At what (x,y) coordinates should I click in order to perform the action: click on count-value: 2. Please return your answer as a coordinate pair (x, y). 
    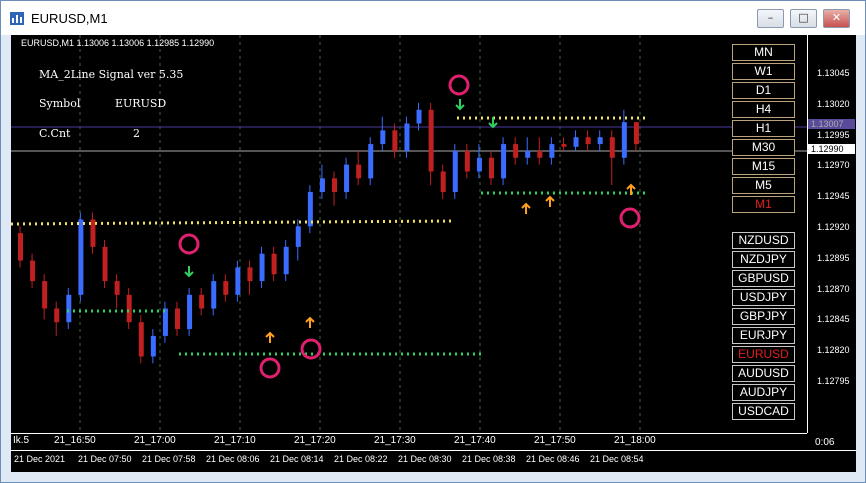
    Looking at the image, I should click on (136, 133).